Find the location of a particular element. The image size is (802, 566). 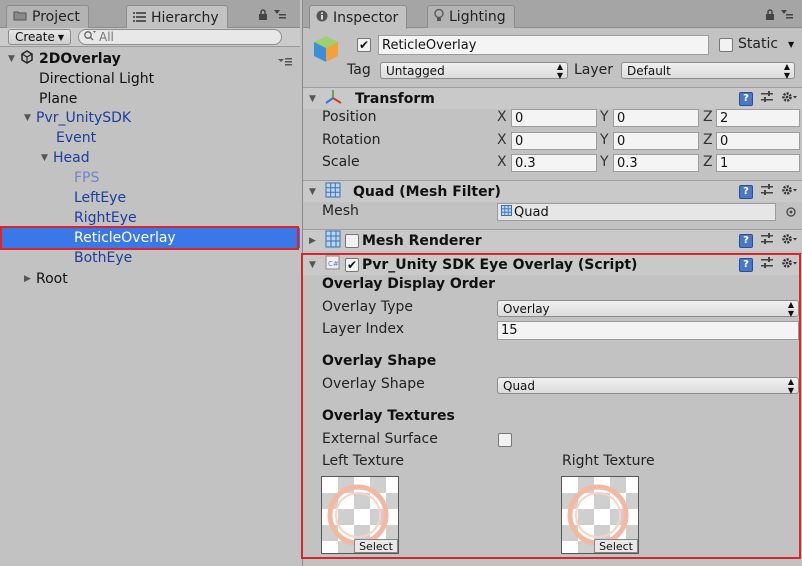

overlay-type-dropdown: Overlay ▲ ▼ is located at coordinates (648, 308).